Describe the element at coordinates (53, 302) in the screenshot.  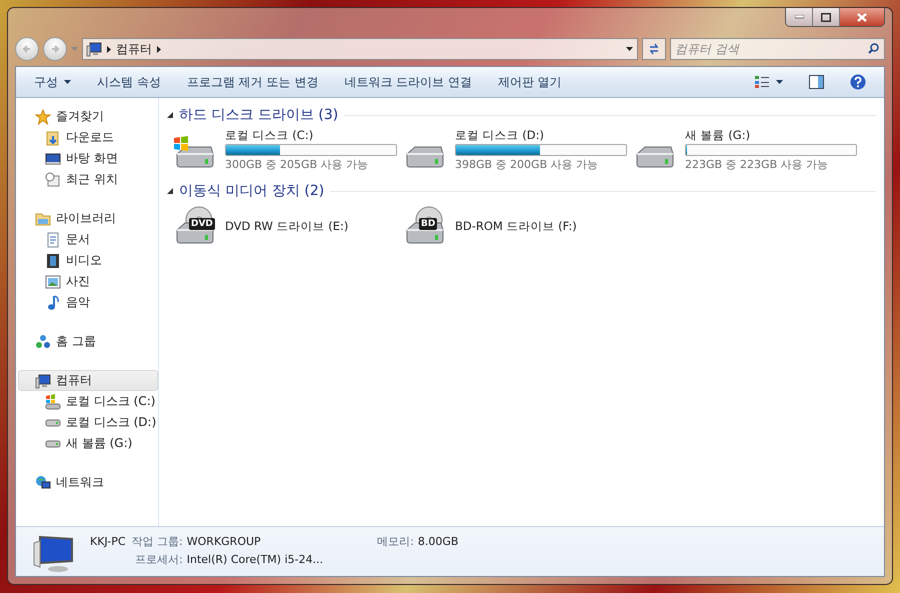
I see `music-note-icon` at that location.